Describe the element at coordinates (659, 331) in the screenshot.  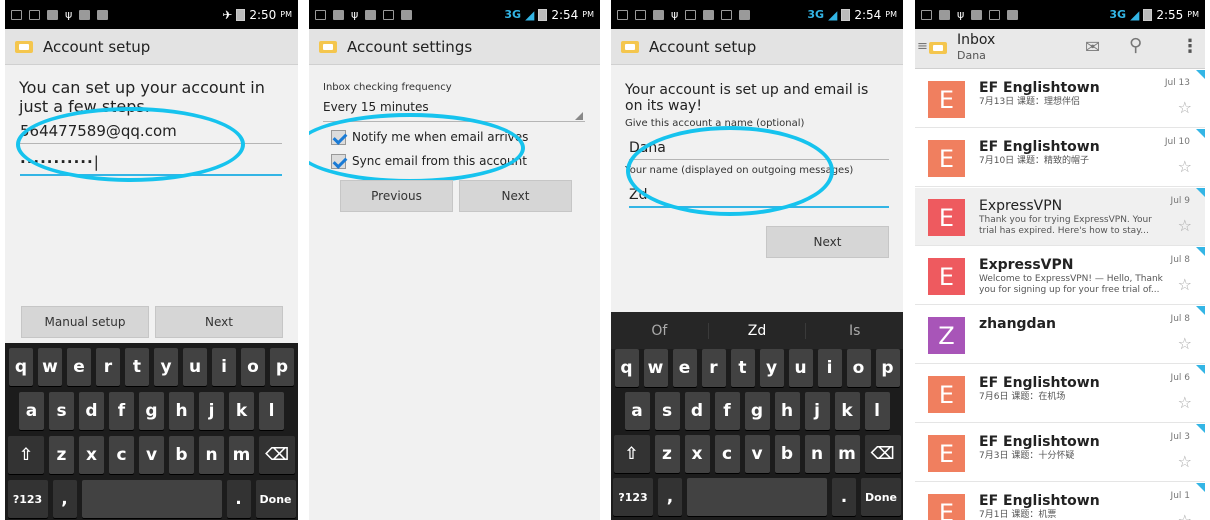
I see `suggestion-item: Of` at that location.